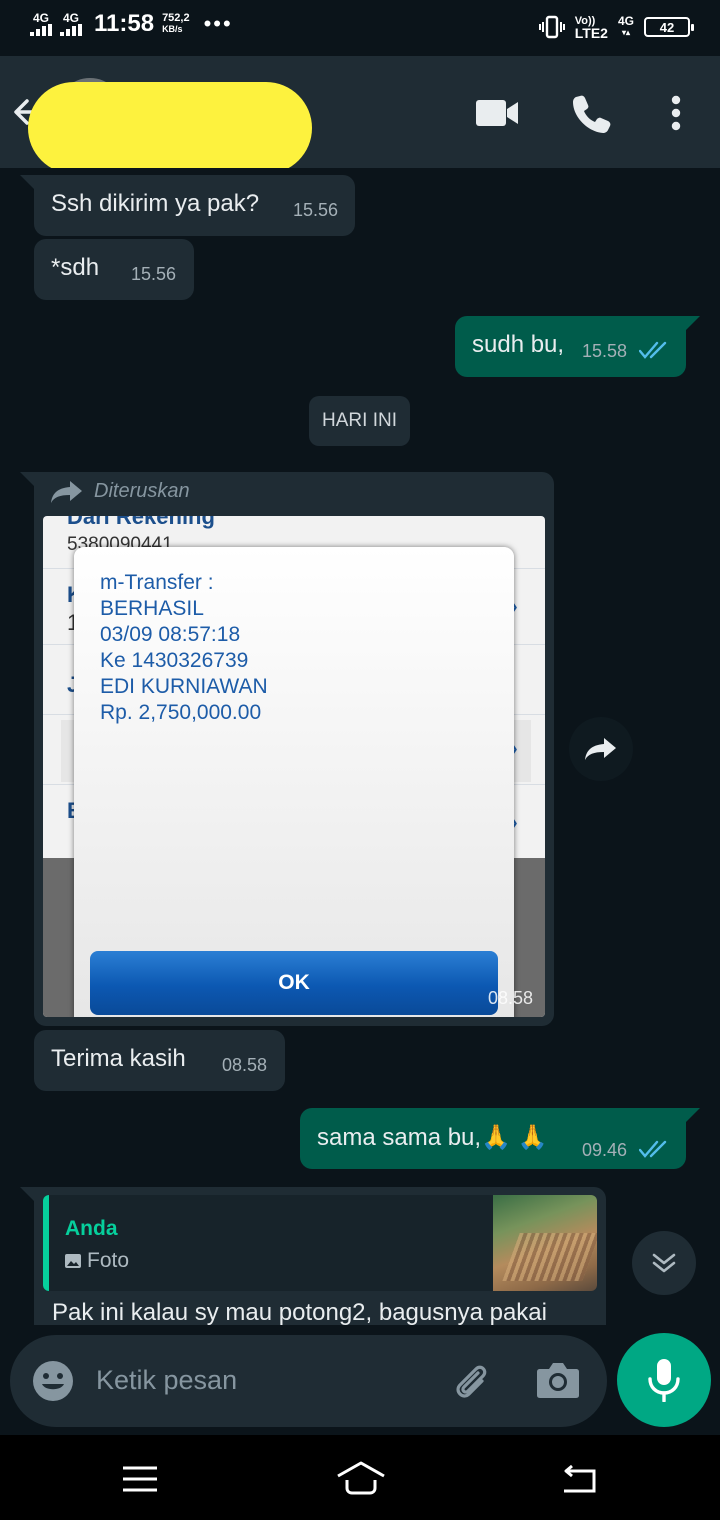 The width and height of the screenshot is (720, 1520). I want to click on photo-icon, so click(73, 1261).